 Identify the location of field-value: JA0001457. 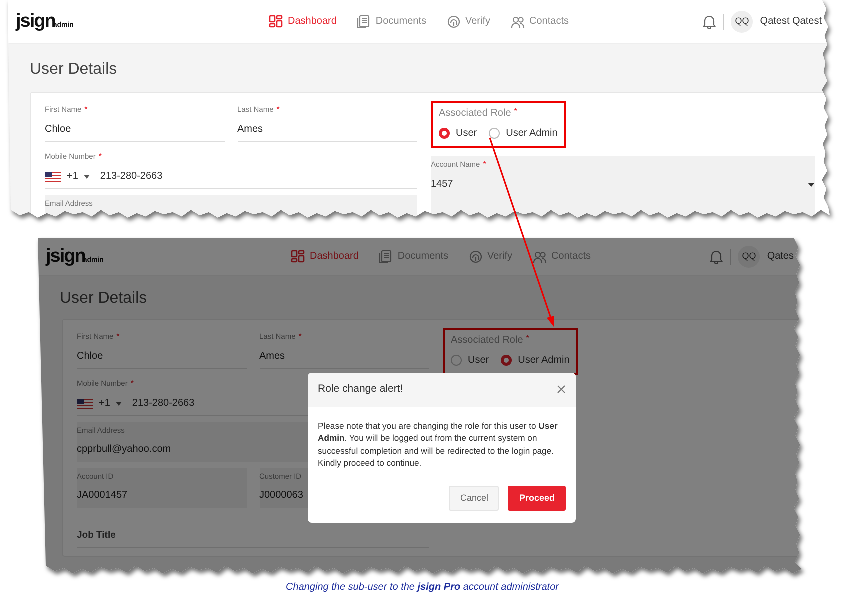
(102, 496).